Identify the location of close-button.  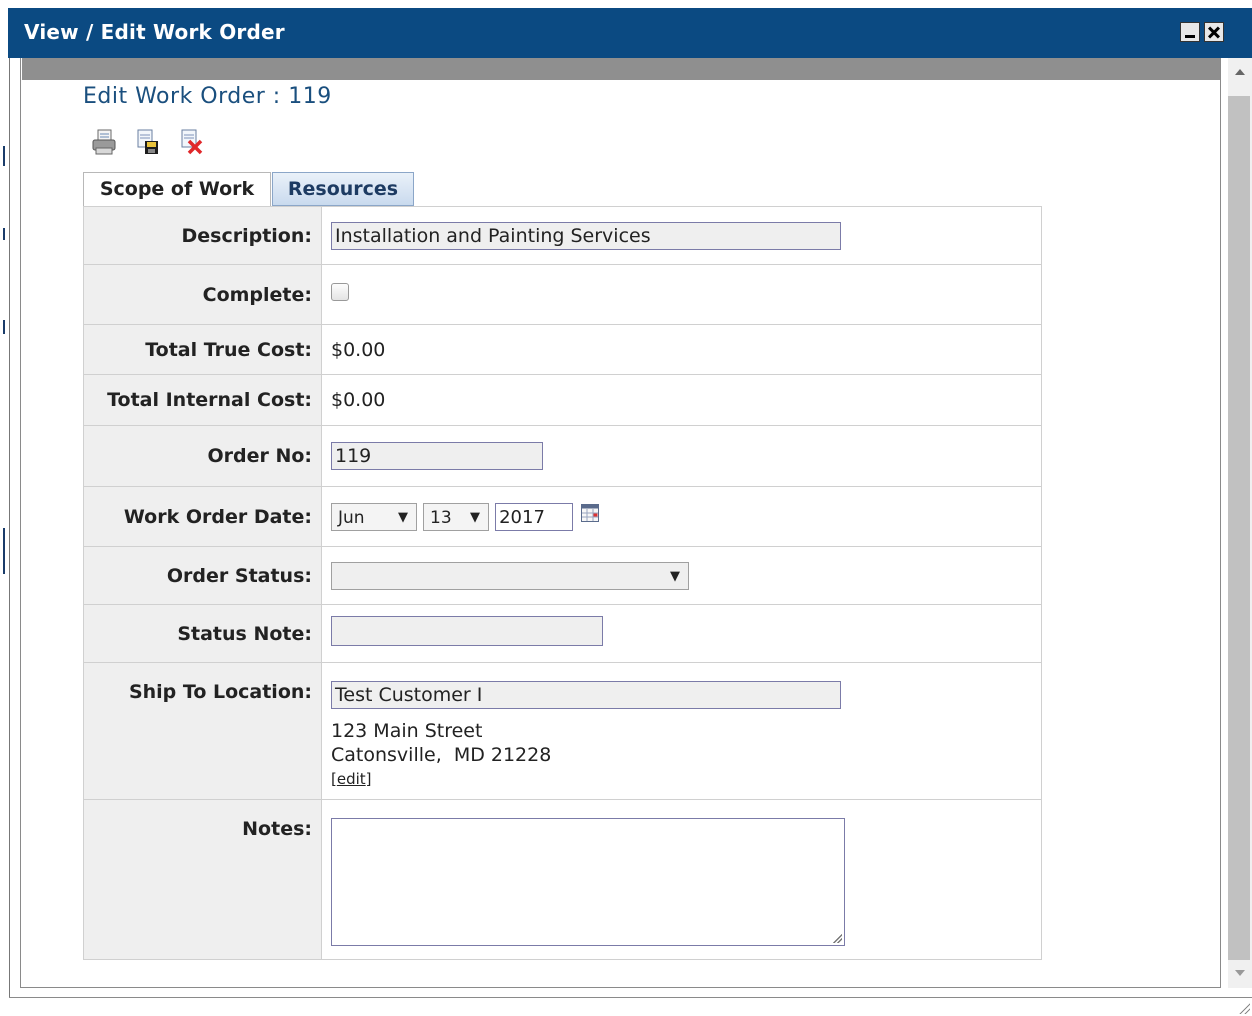
(1214, 32).